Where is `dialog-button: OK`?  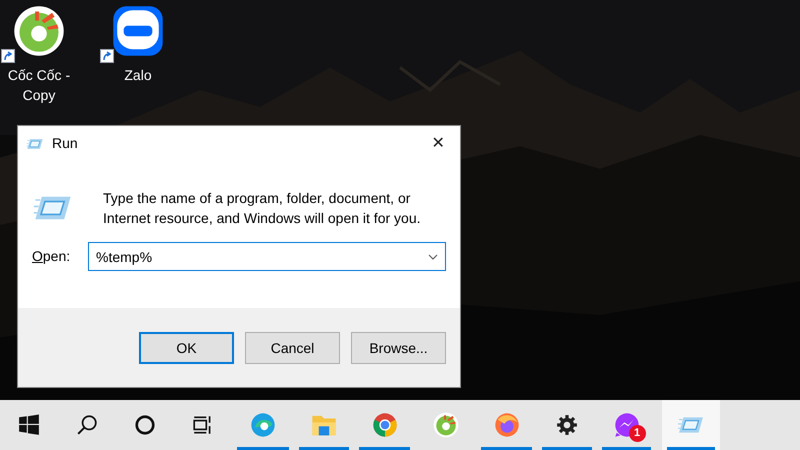
dialog-button: OK is located at coordinates (186, 348).